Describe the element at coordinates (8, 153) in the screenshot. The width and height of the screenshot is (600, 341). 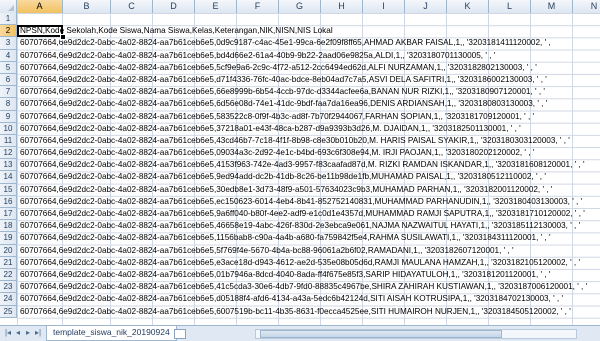
I see `row-header: 12` at that location.